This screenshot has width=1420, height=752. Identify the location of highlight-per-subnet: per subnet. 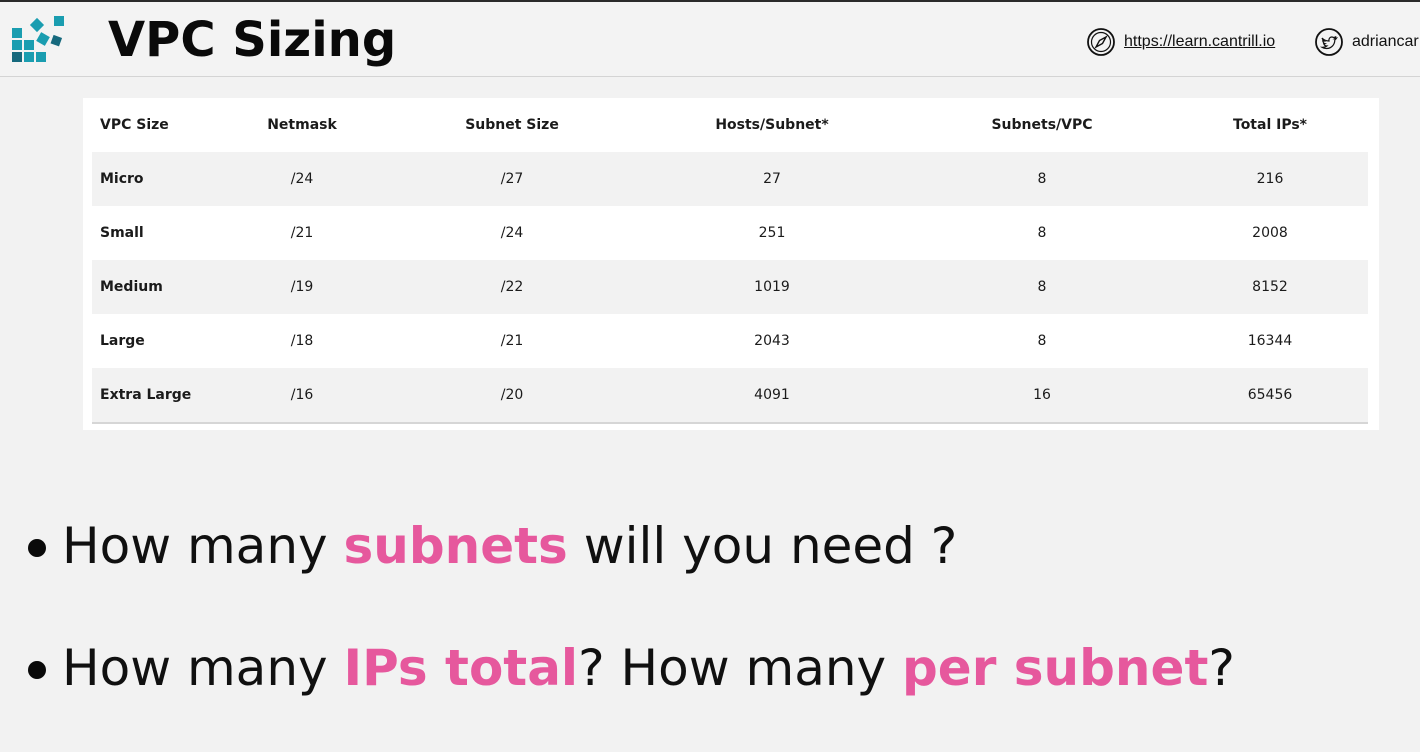
(1055, 668).